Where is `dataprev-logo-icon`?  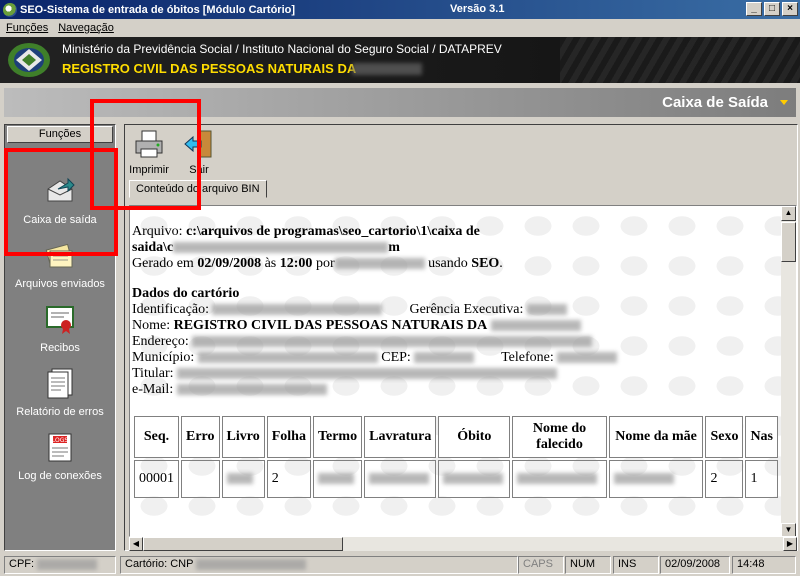
dataprev-logo-icon is located at coordinates (29, 60).